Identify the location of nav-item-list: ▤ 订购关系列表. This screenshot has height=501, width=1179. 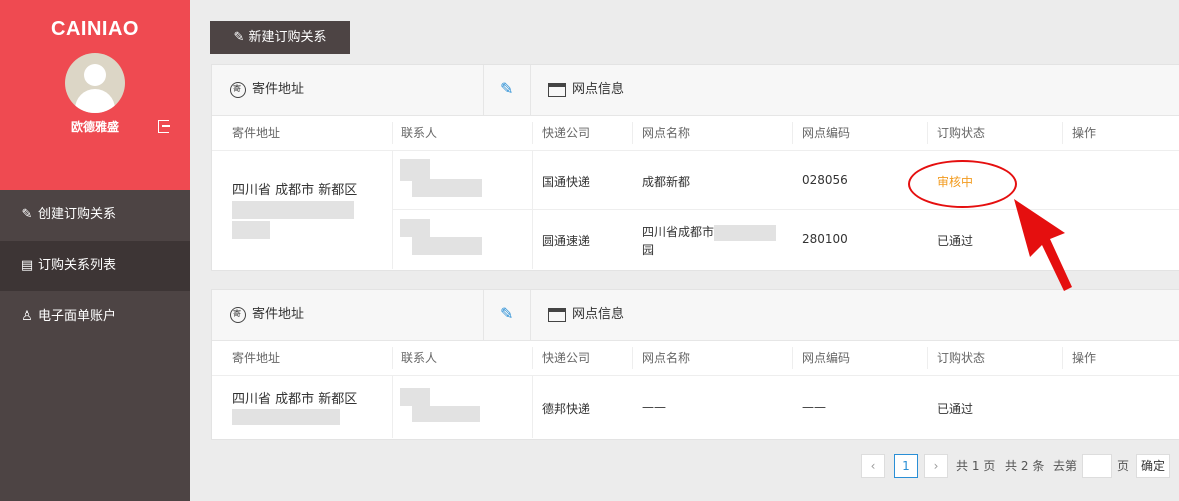
(95, 266).